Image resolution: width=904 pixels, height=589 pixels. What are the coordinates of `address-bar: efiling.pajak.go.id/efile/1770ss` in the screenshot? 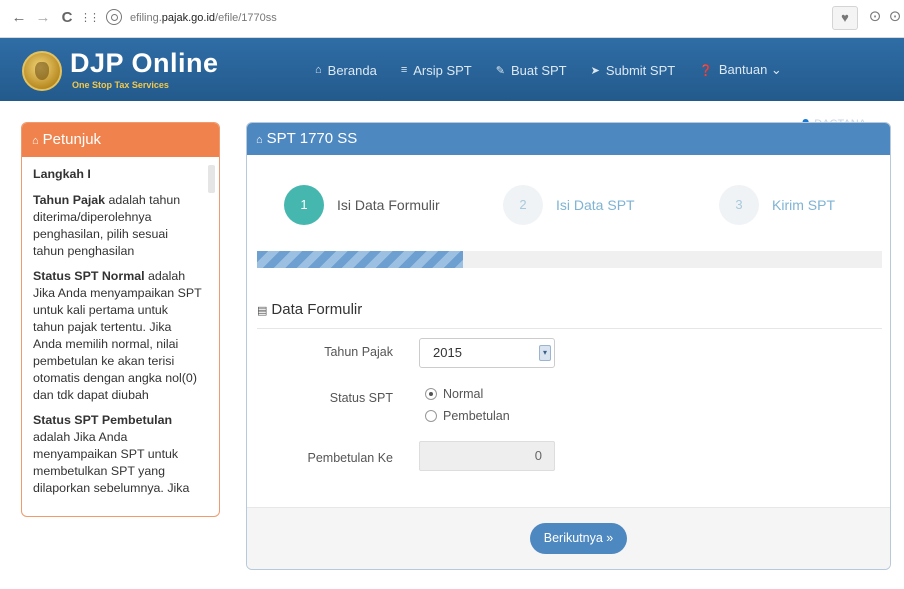 It's located at (470, 18).